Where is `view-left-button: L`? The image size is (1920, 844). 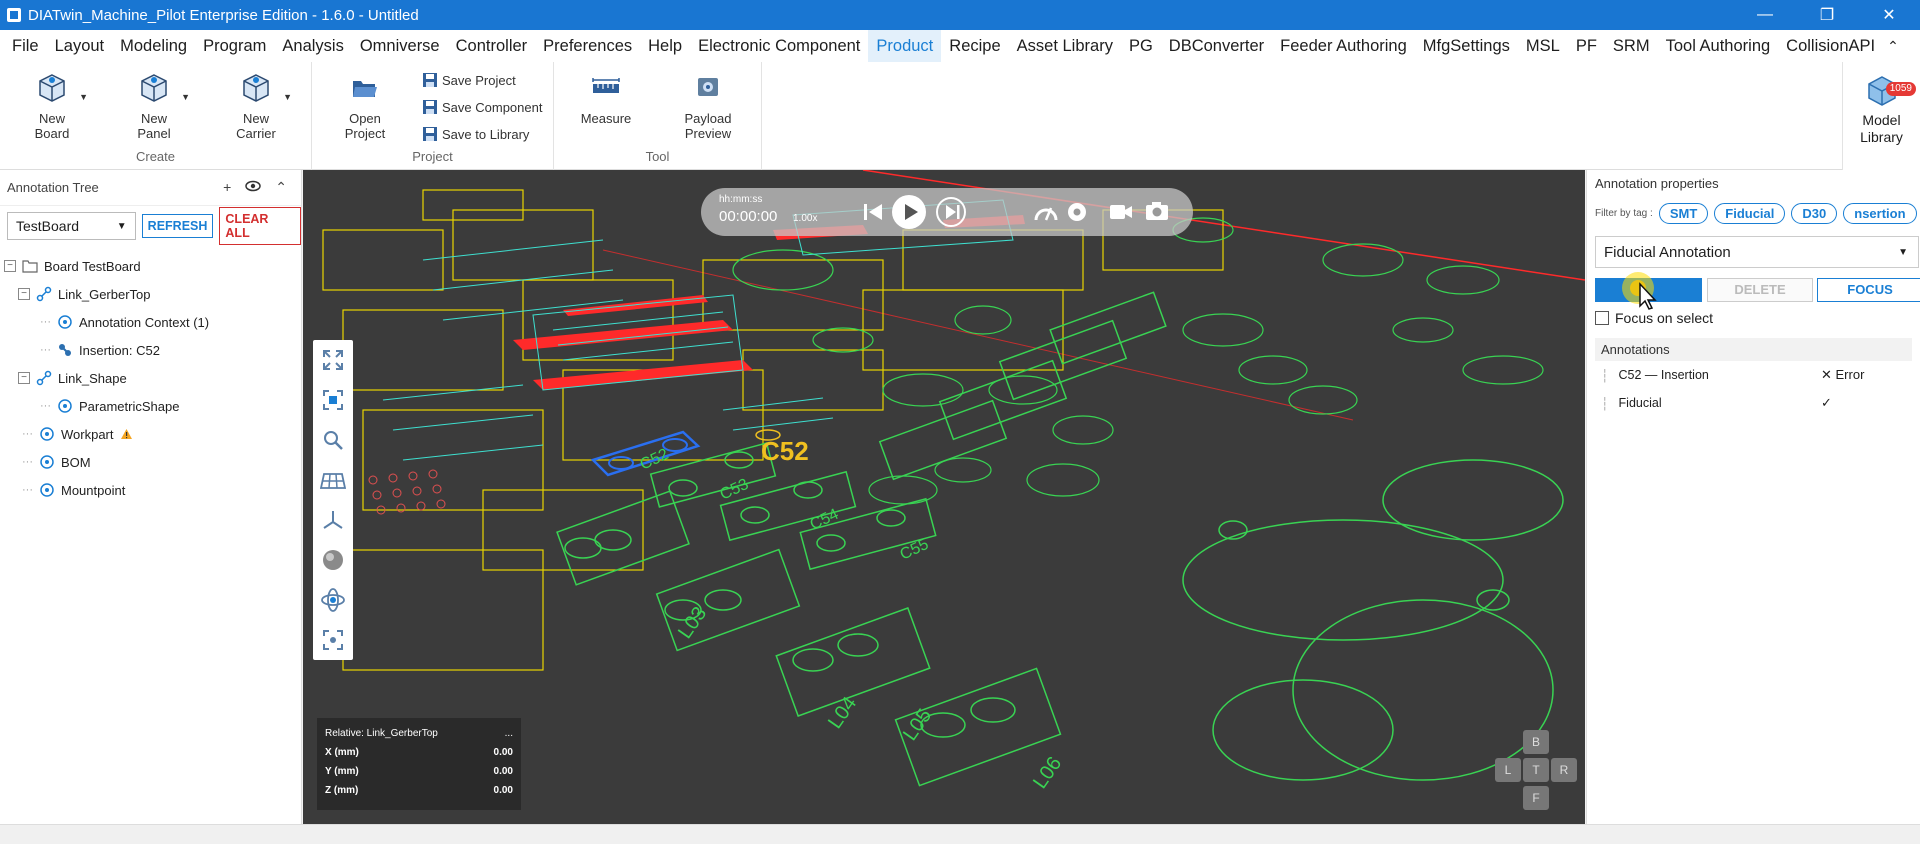 view-left-button: L is located at coordinates (1508, 770).